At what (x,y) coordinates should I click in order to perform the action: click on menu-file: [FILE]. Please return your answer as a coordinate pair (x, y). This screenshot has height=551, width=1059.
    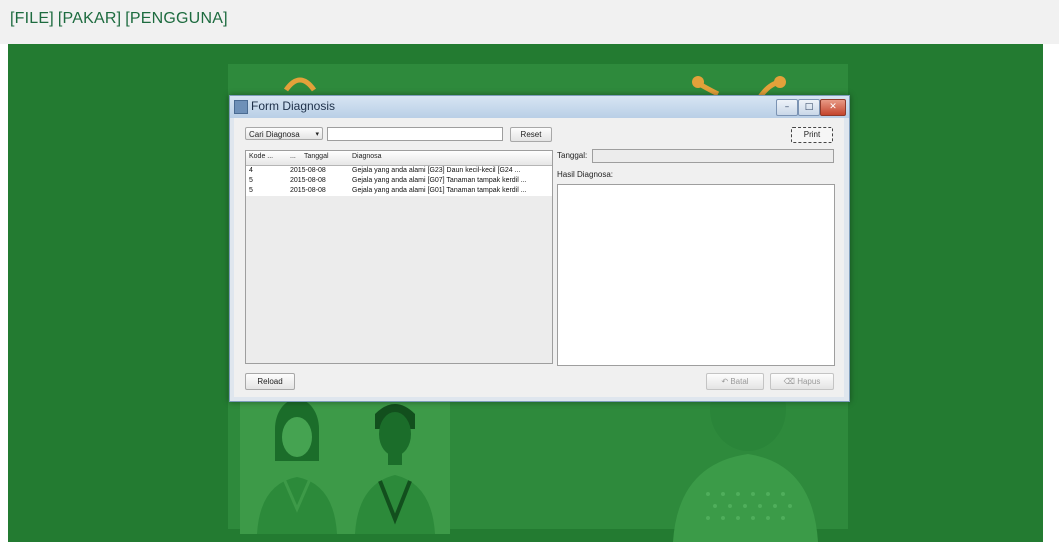
    Looking at the image, I should click on (32, 19).